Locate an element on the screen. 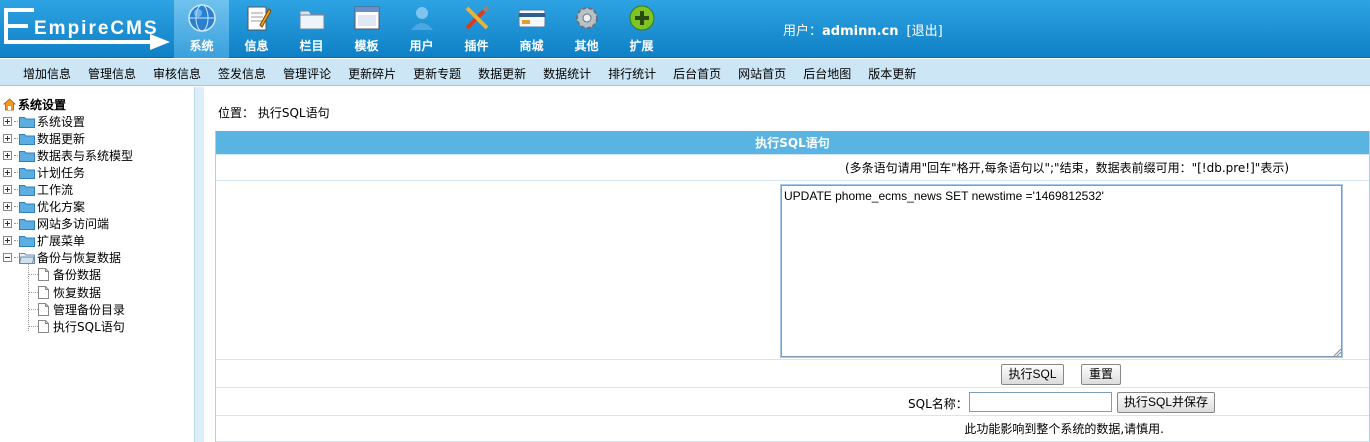 The image size is (1370, 442). submenu-data-update: 数据更新 is located at coordinates (502, 73).